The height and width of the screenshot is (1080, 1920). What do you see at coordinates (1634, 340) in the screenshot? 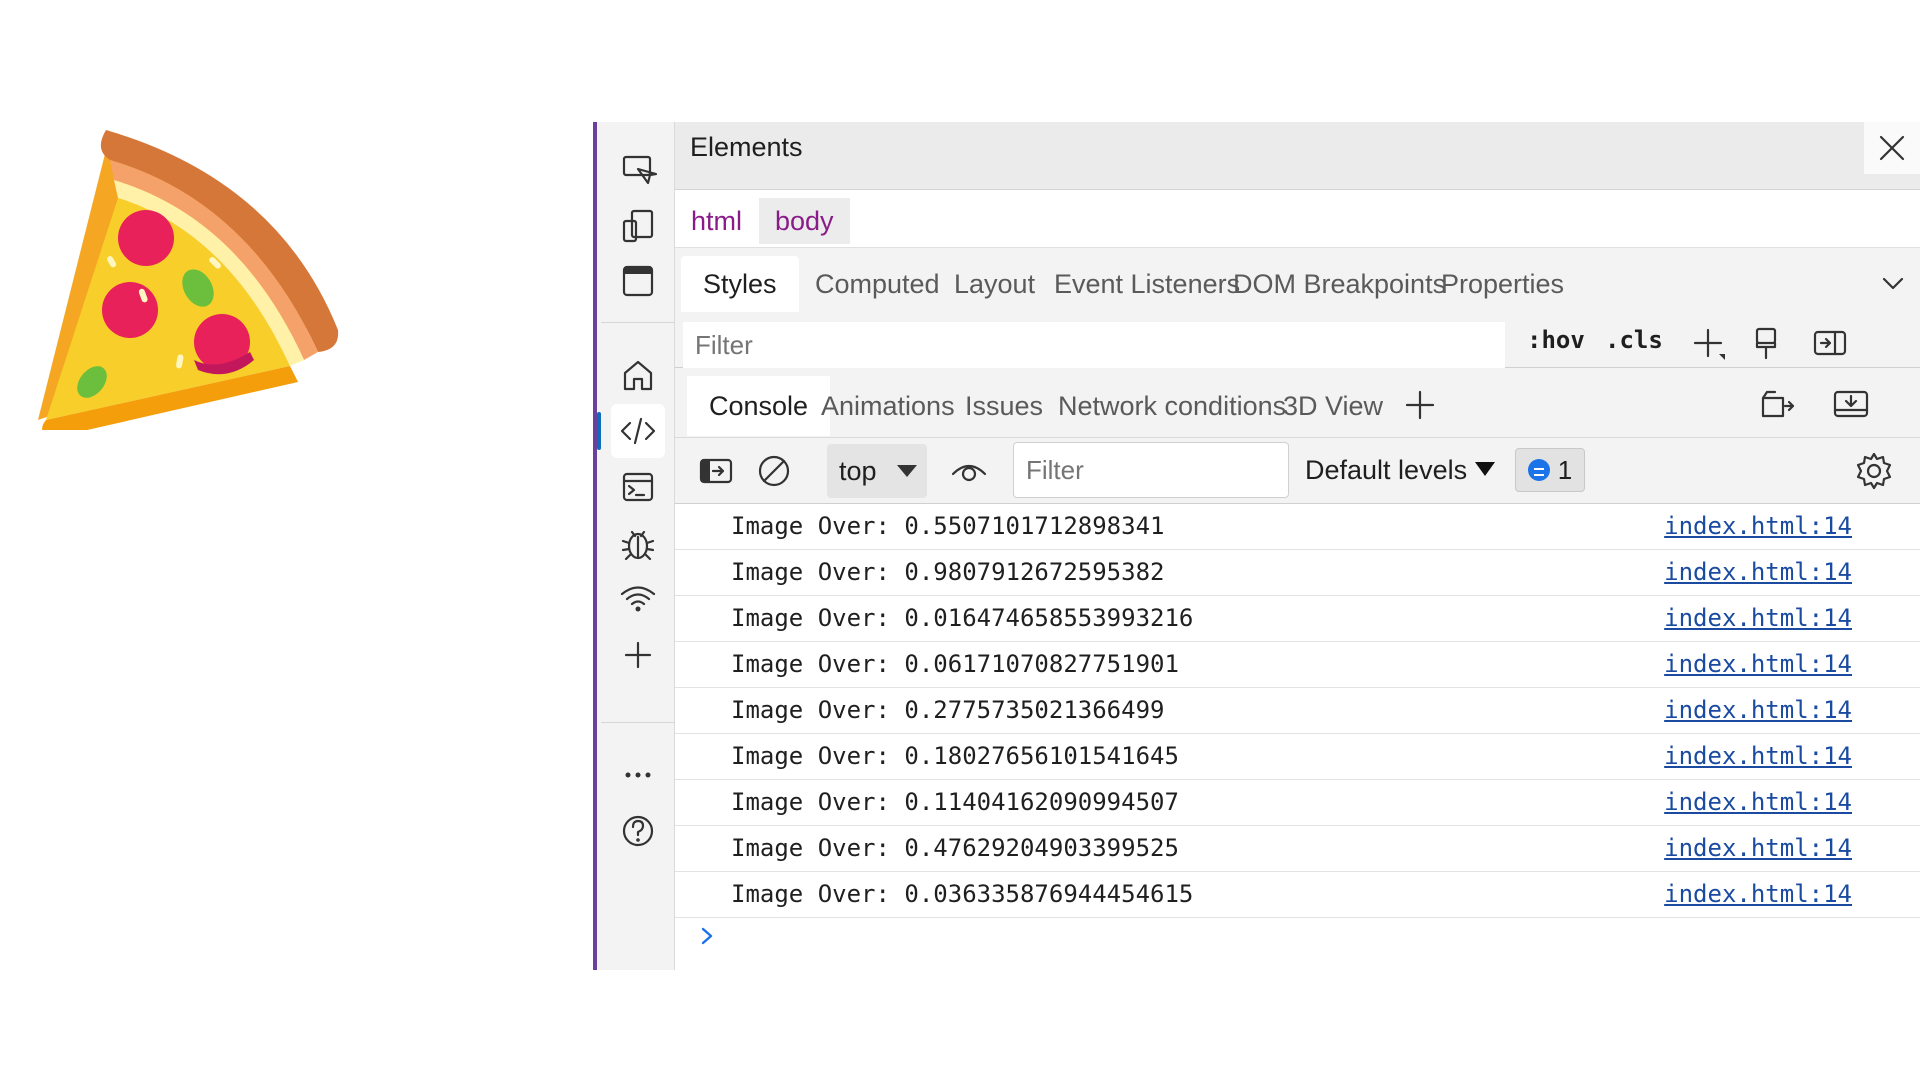
I see `cls-toggle: .cls` at bounding box center [1634, 340].